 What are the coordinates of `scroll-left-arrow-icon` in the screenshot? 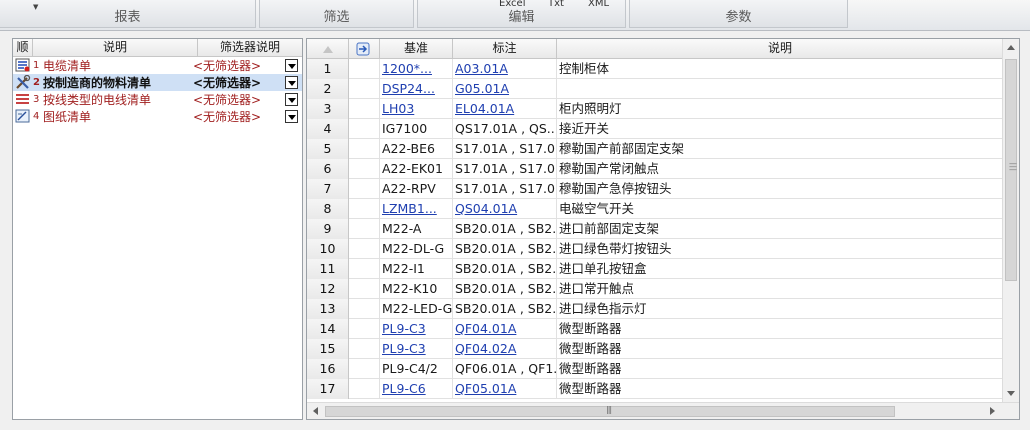 It's located at (315, 411).